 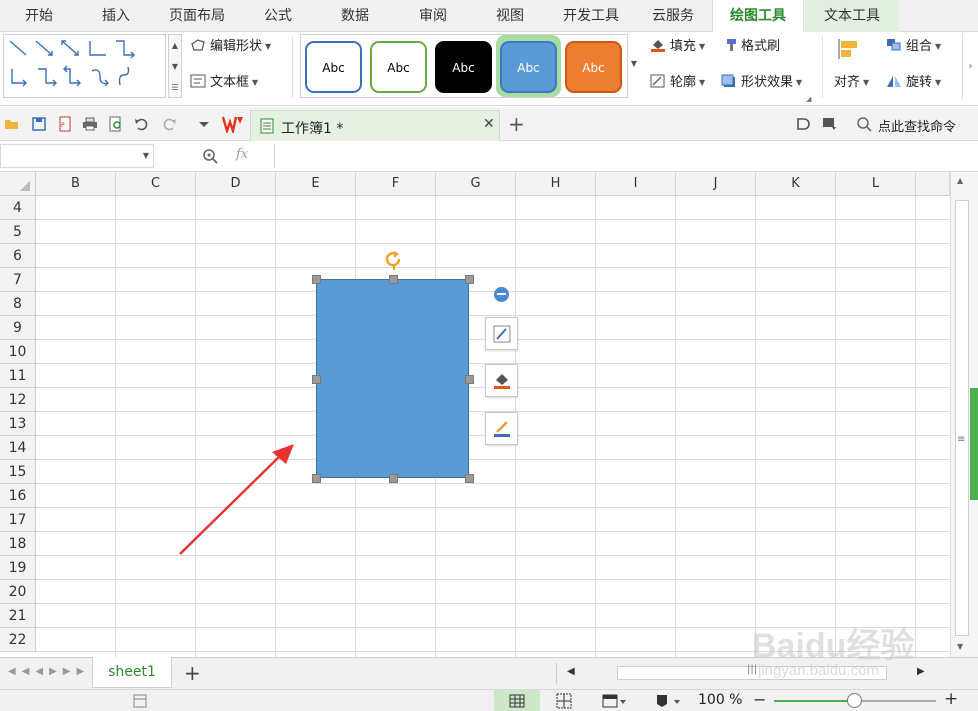 I want to click on row-header-11: 11, so click(x=18, y=376).